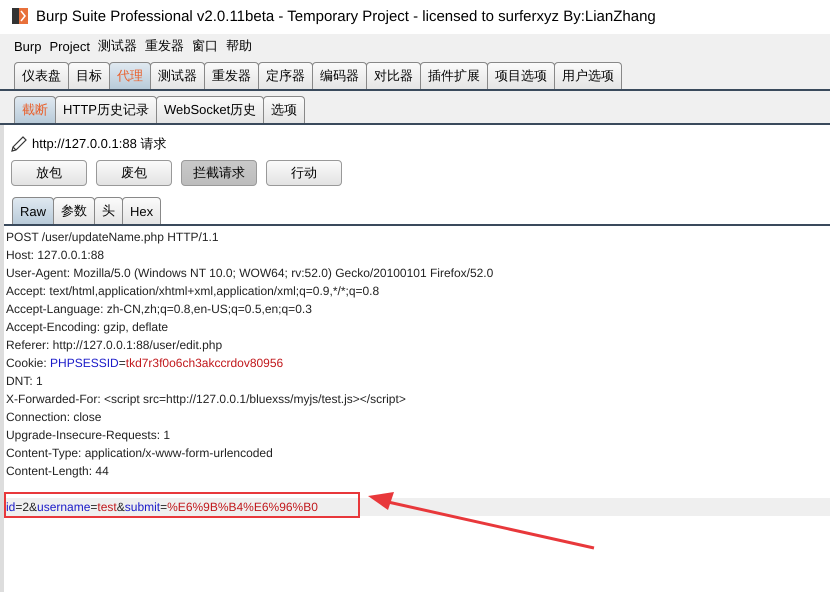  What do you see at coordinates (231, 75) in the screenshot?
I see `tab: 重发器` at bounding box center [231, 75].